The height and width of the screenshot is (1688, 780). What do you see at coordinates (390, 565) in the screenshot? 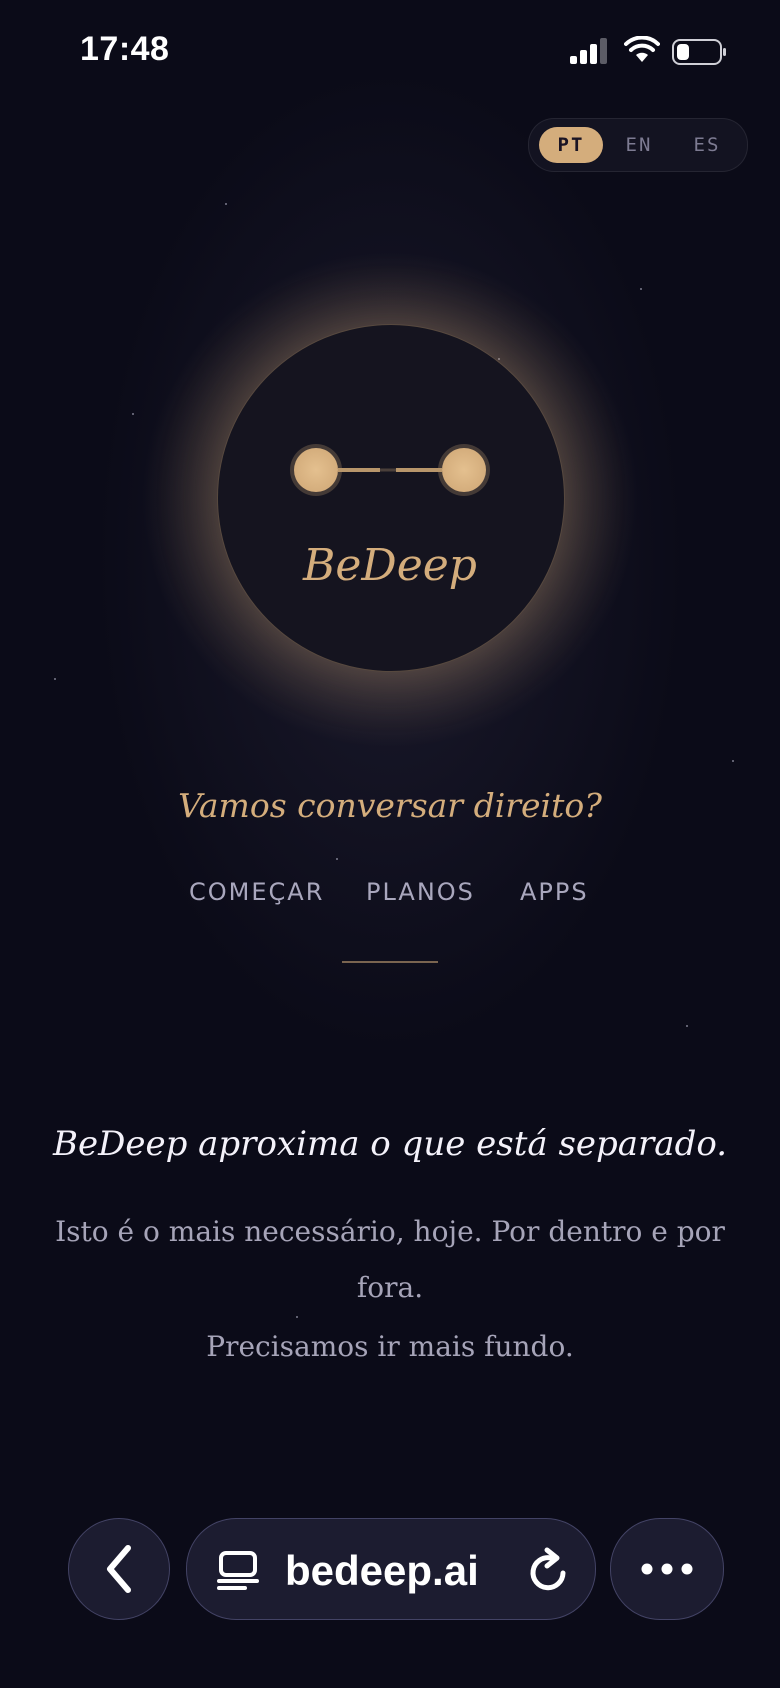
I see `brand-name: BeDeep` at bounding box center [390, 565].